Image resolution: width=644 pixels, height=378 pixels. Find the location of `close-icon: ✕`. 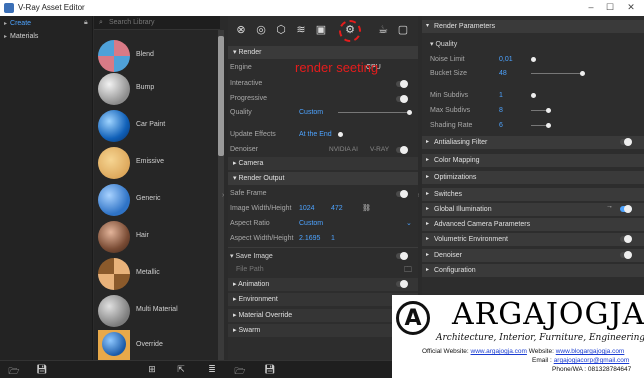

close-icon: ✕ is located at coordinates (631, 7).